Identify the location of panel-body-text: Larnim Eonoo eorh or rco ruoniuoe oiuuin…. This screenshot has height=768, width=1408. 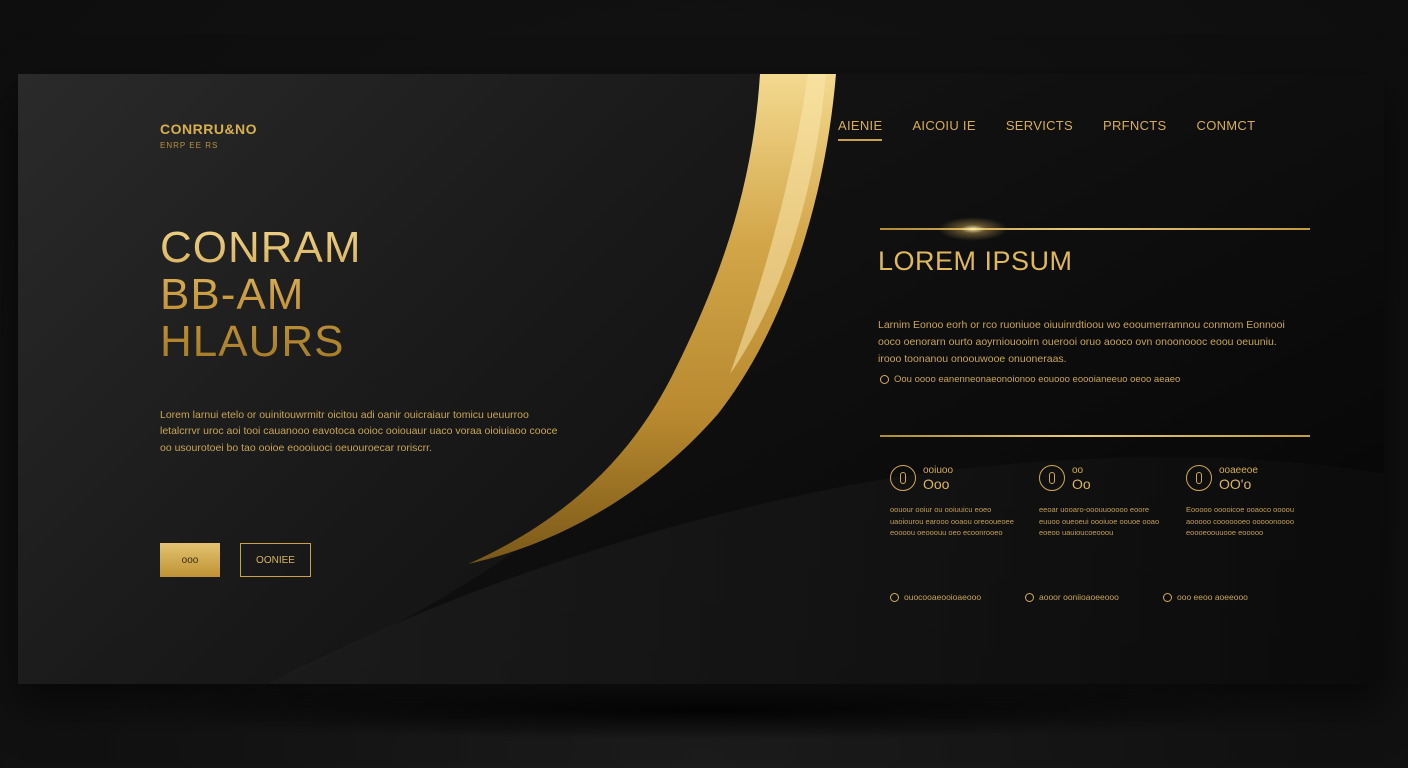
(1081, 341).